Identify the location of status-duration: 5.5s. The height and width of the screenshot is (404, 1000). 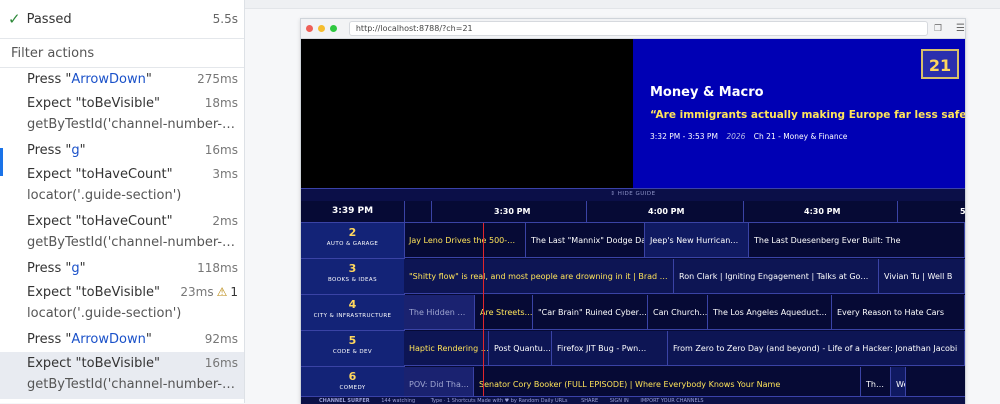
(225, 19).